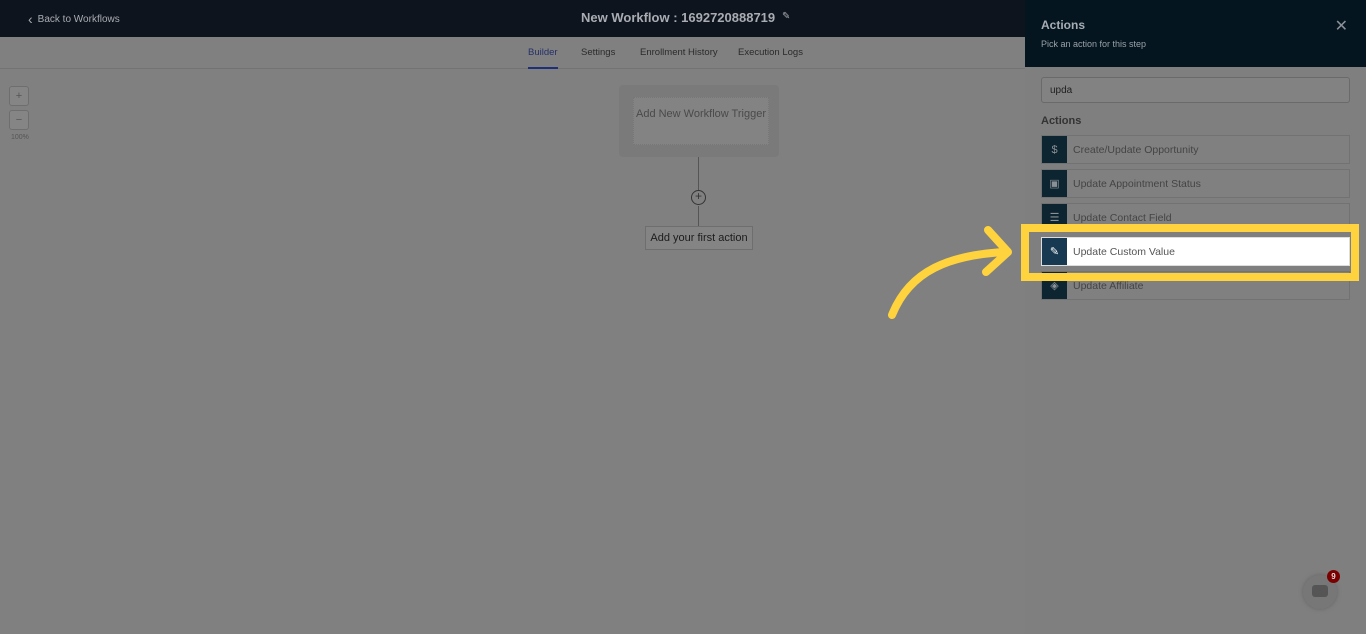 This screenshot has height=634, width=1366. I want to click on action-item-create-update-opportunity: $ Create/Update Opportunity, so click(1195, 149).